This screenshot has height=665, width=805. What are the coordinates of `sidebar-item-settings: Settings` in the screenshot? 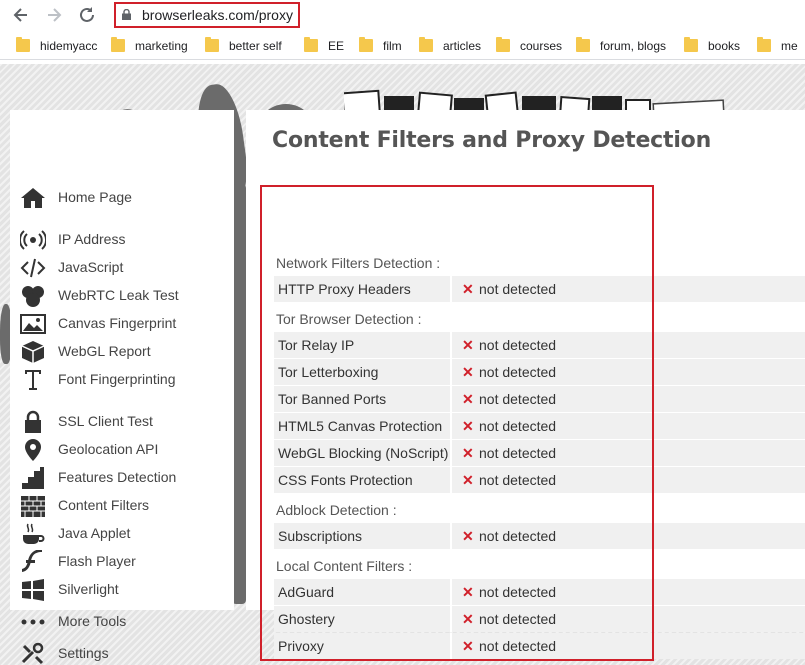 It's located at (122, 653).